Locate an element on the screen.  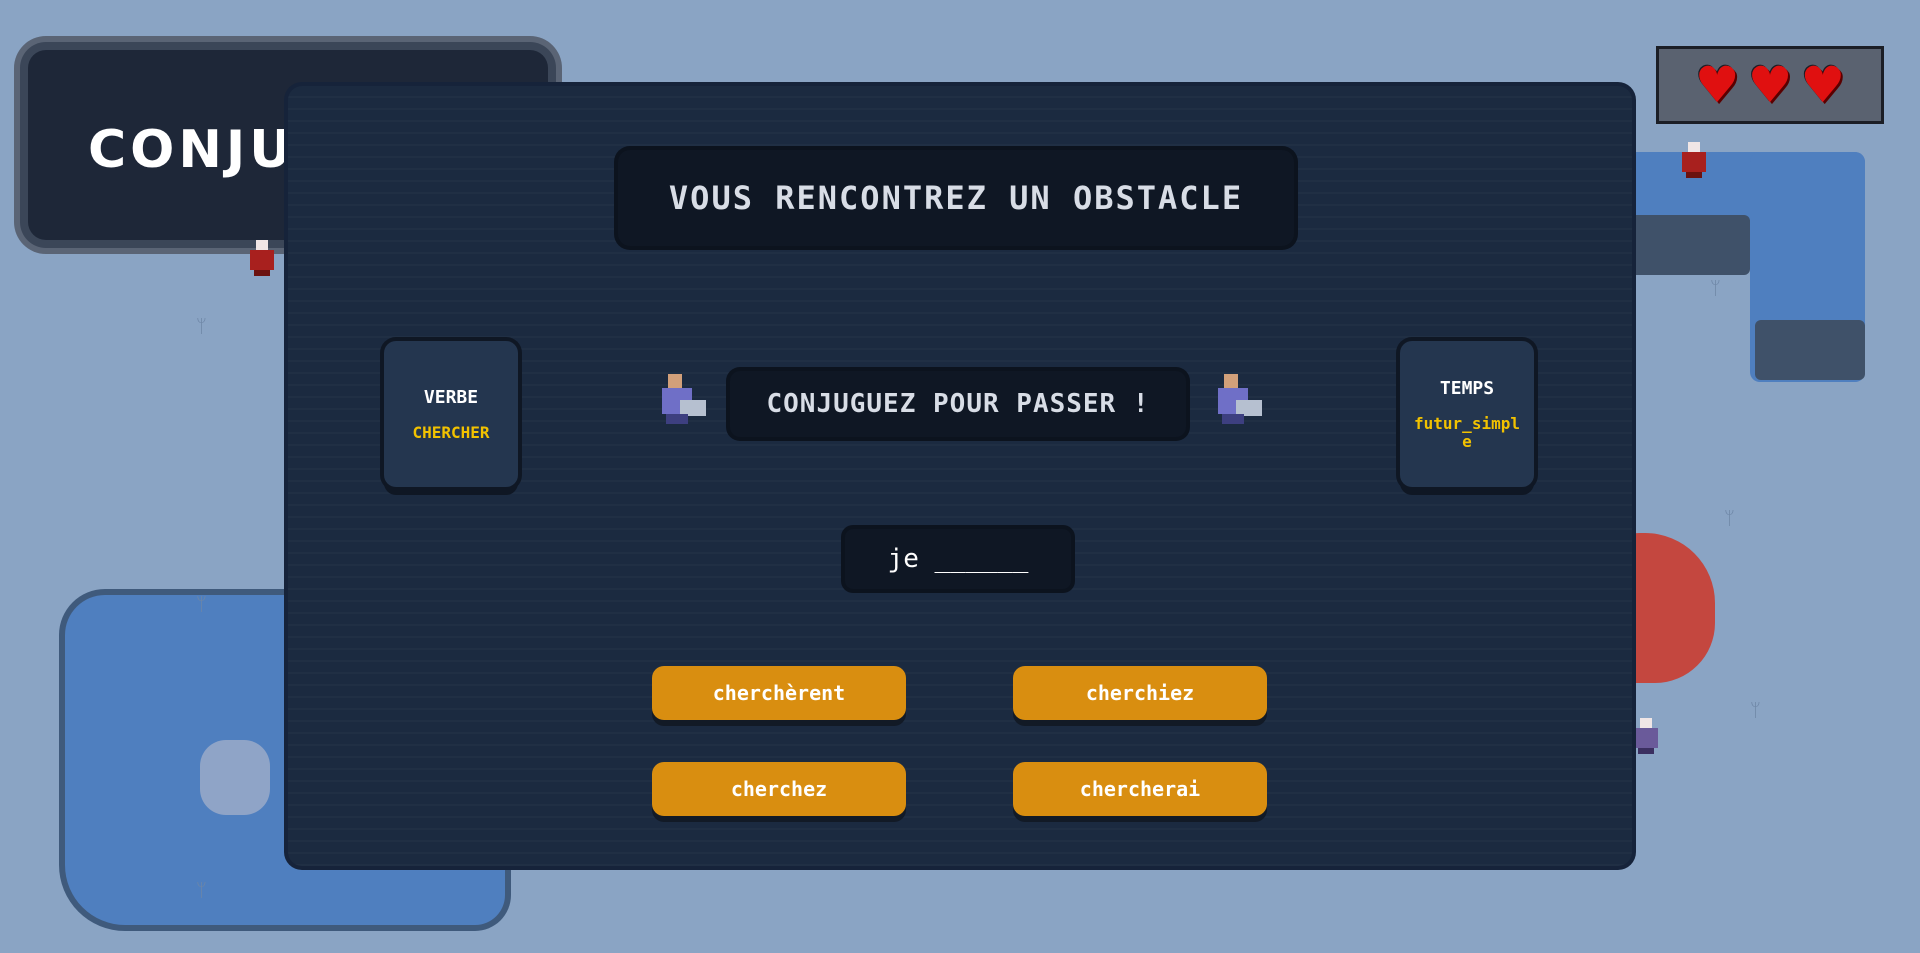
cliff-right-lower is located at coordinates (1810, 350).